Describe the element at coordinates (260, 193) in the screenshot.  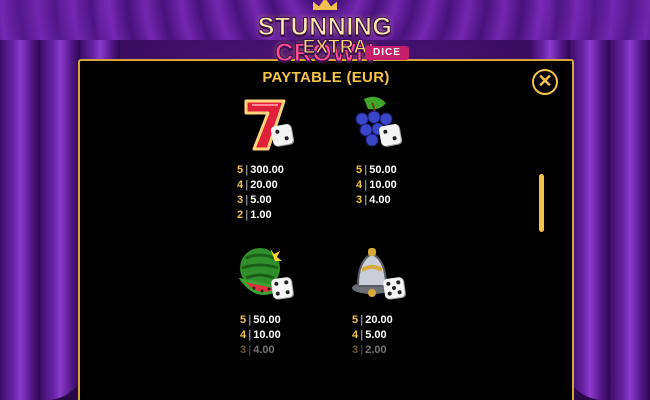
I see `seven-paylist: 5 | 300.00 4 | 20.00 3 | 5.00 2 | 1.00` at that location.